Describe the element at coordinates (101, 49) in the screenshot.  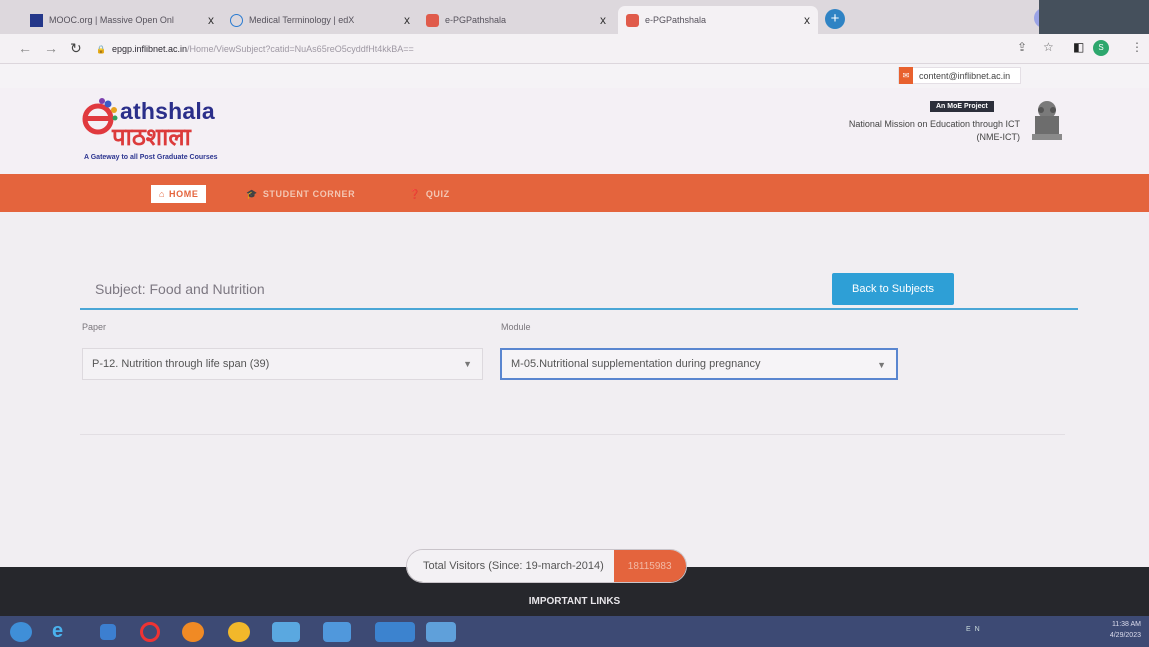
I see `lock-icon: 🔒` at that location.